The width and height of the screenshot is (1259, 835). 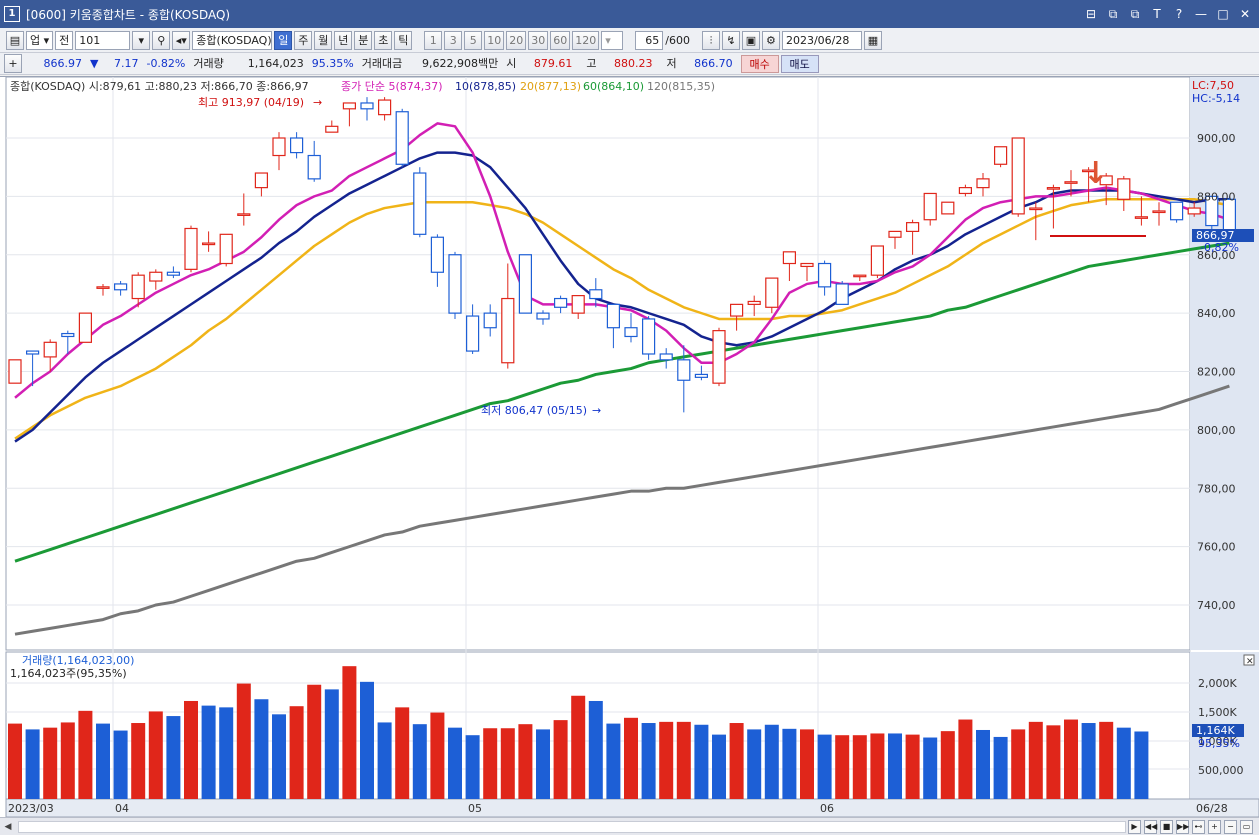 What do you see at coordinates (1198, 826) in the screenshot?
I see `zoom-slider-icon: ⊷` at bounding box center [1198, 826].